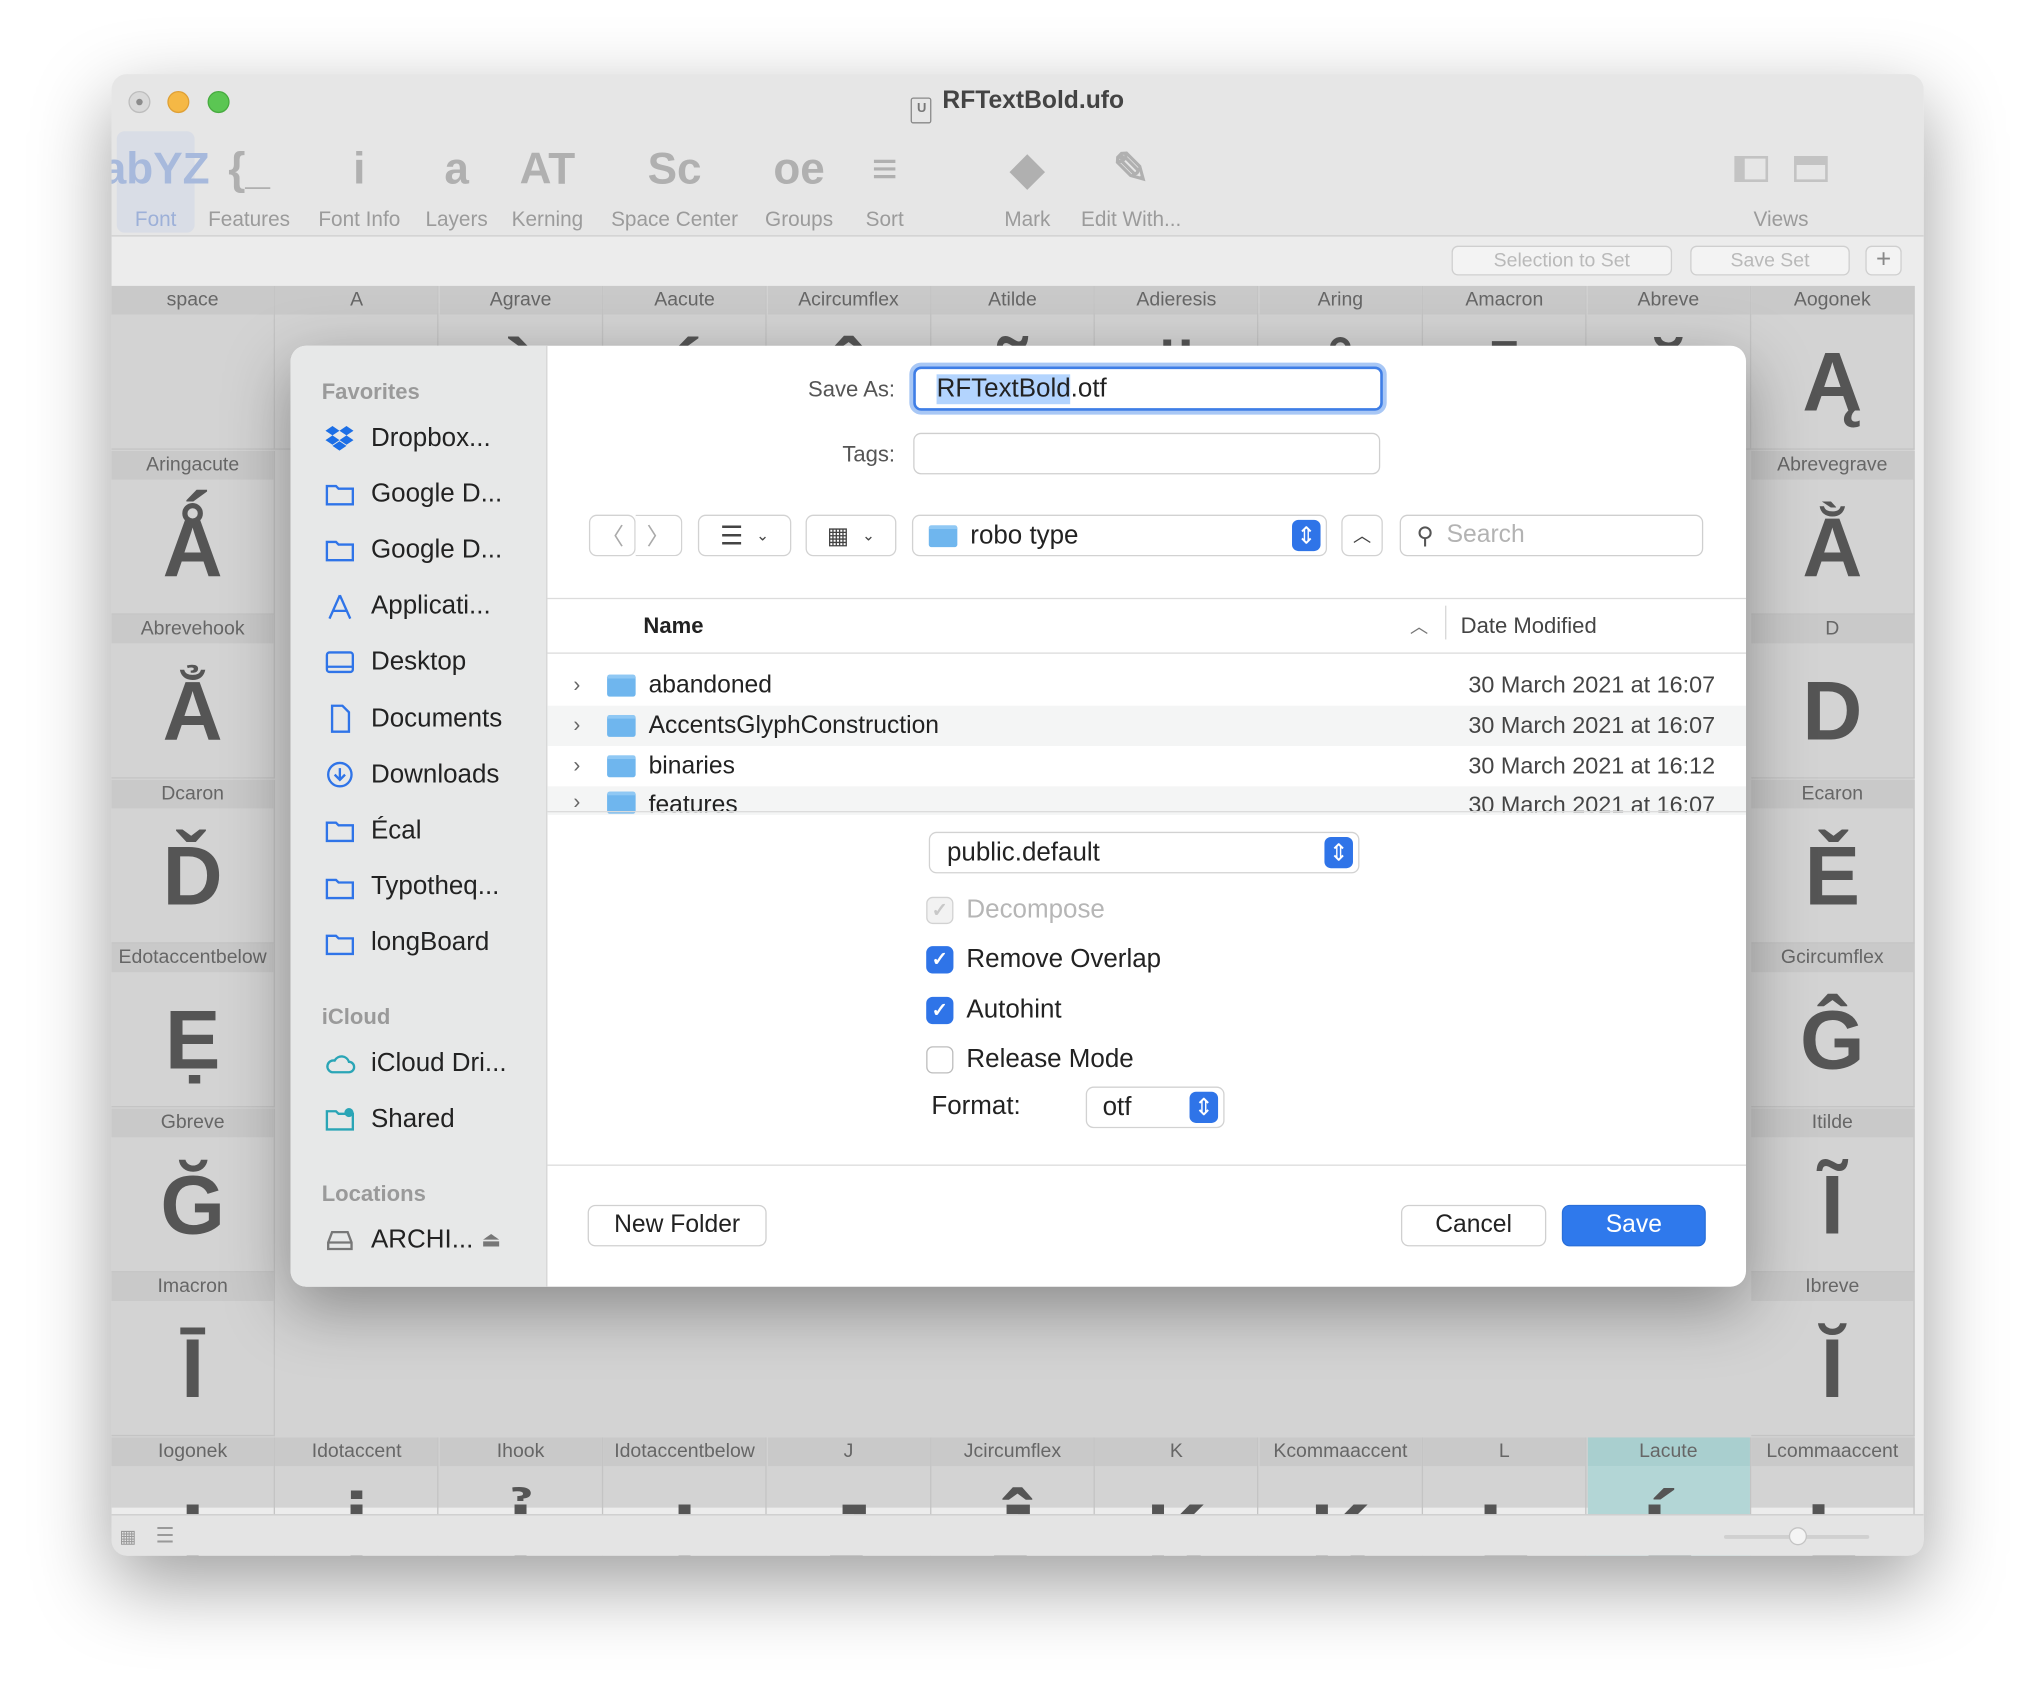 The height and width of the screenshot is (1700, 2034). Describe the element at coordinates (869, 454) in the screenshot. I see `tags-label: Tags:` at that location.